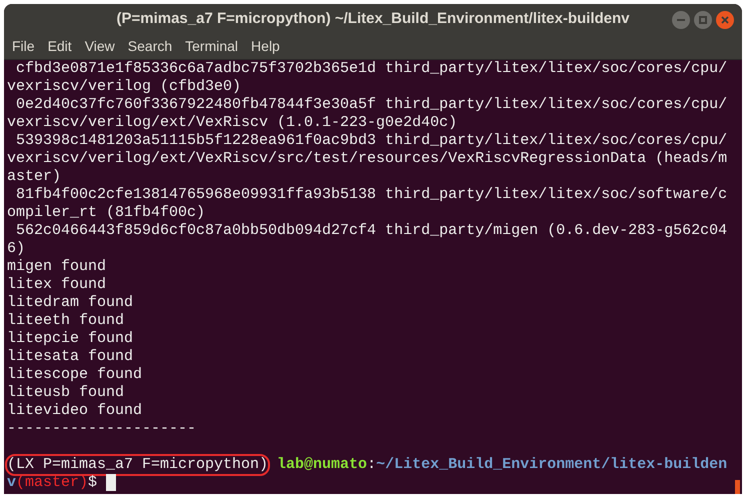 Image resolution: width=748 pixels, height=502 pixels. What do you see at coordinates (367, 158) in the screenshot?
I see `output-line: vexriscv/verilog/ext/VexRiscv/src/test/resources/VexRiscvRegressionData (heads/m` at bounding box center [367, 158].